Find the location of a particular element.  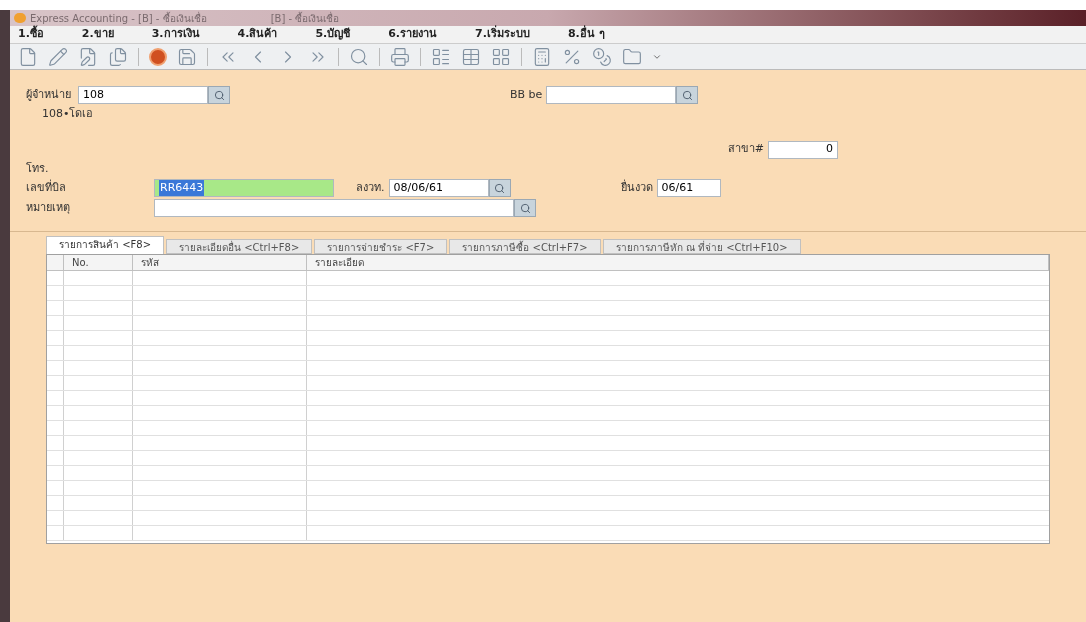

field-label: BB be is located at coordinates (526, 94).